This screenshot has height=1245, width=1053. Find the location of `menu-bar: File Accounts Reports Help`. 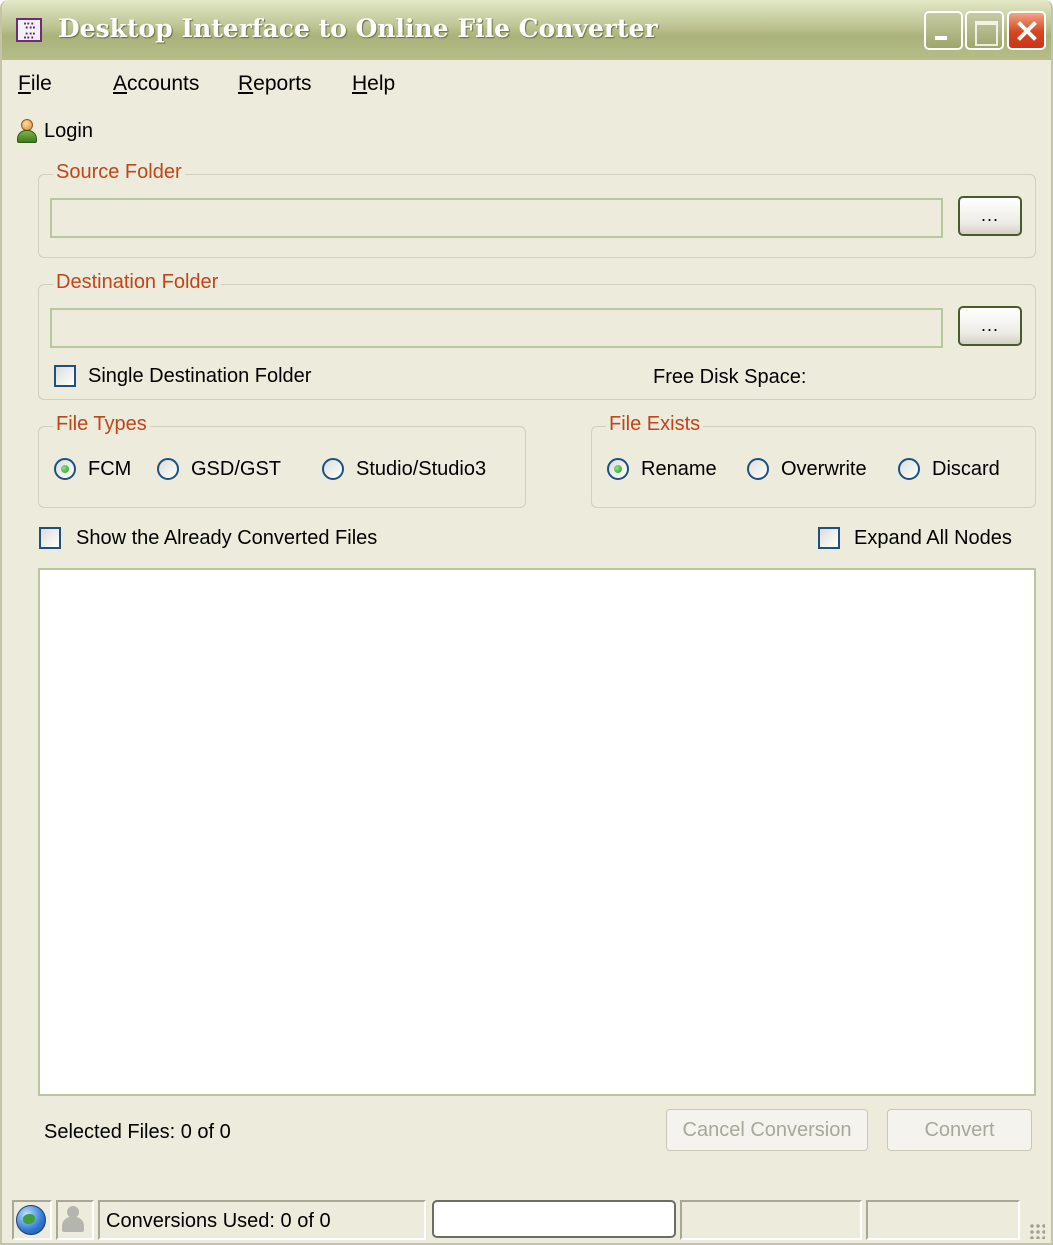

menu-bar: File Accounts Reports Help is located at coordinates (526, 84).